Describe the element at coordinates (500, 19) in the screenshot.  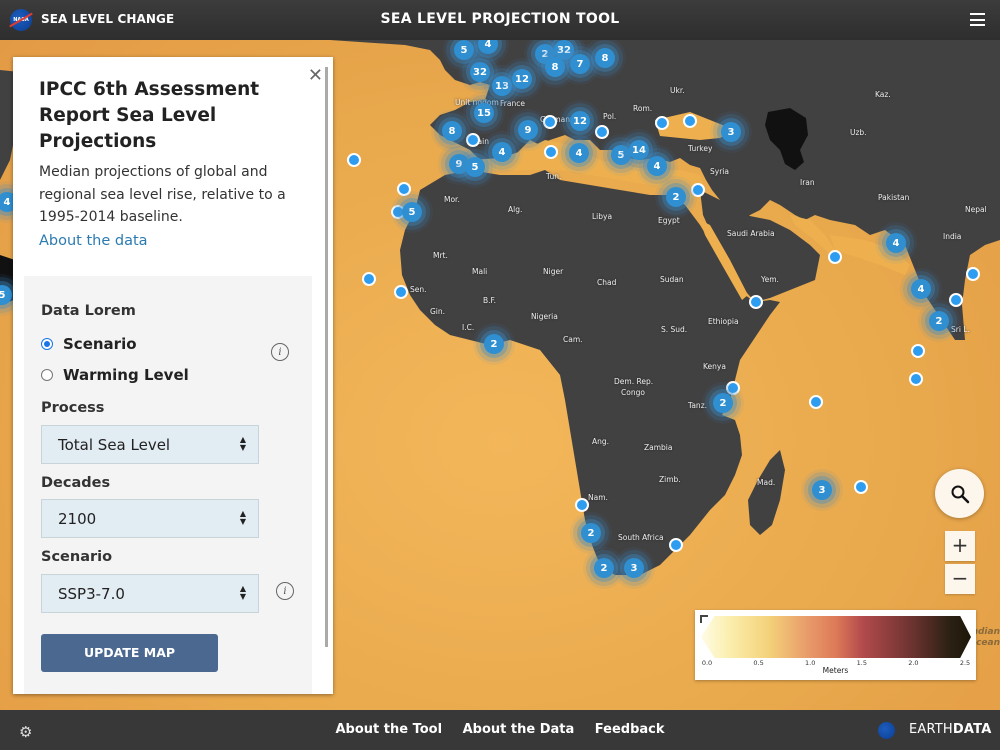
I see `page-title: SEA LEVEL PROJECTION TOOL` at that location.